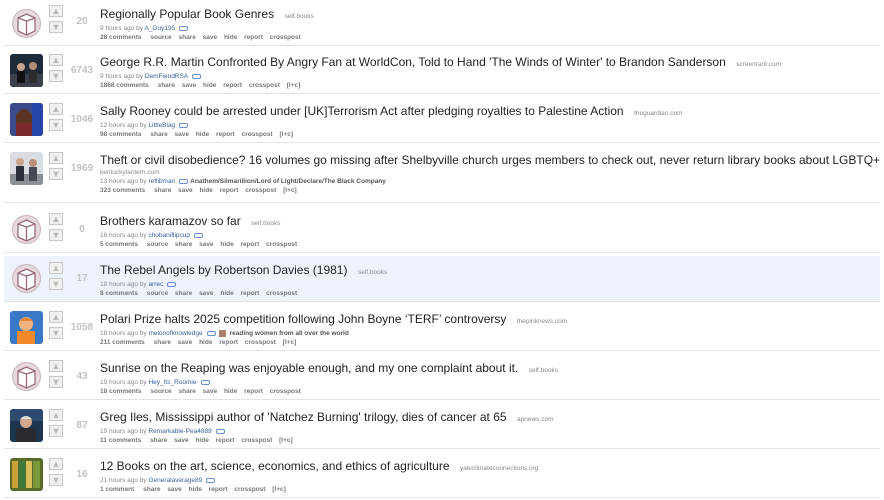 This screenshot has height=500, width=884. I want to click on post-author: melonofknowledge, so click(175, 333).